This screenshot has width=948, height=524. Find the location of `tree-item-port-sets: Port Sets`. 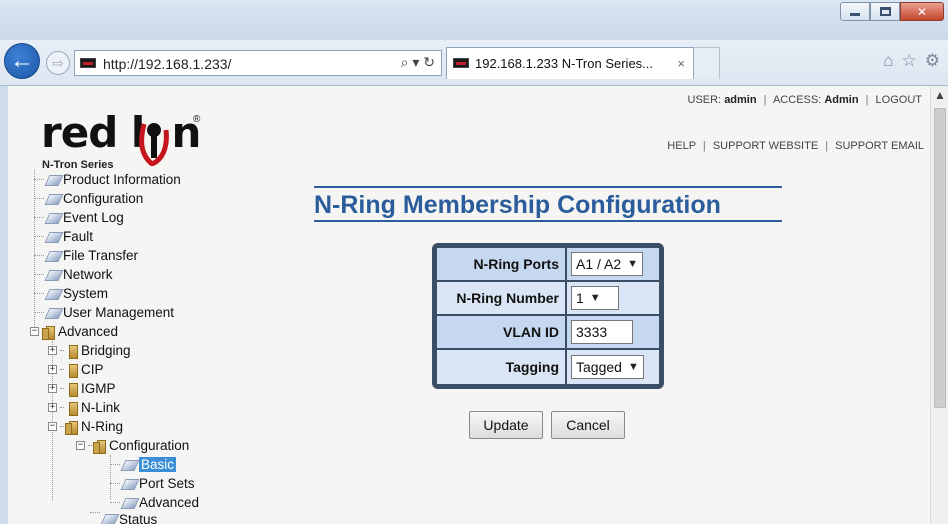

tree-item-port-sets: Port Sets is located at coordinates (152, 483).